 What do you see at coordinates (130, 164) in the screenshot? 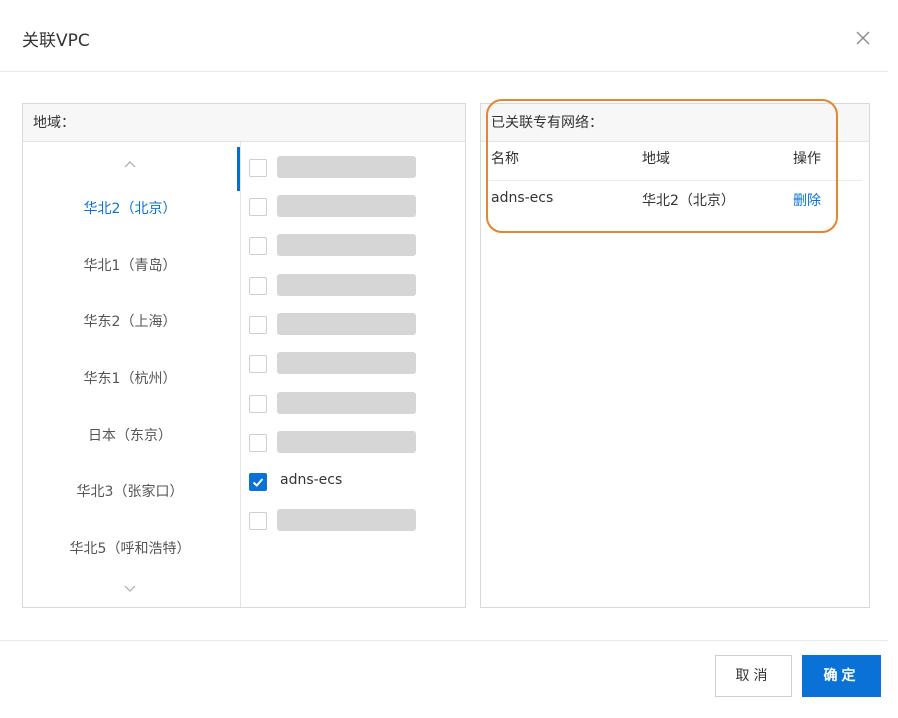
I see `chevron-up-icon` at bounding box center [130, 164].